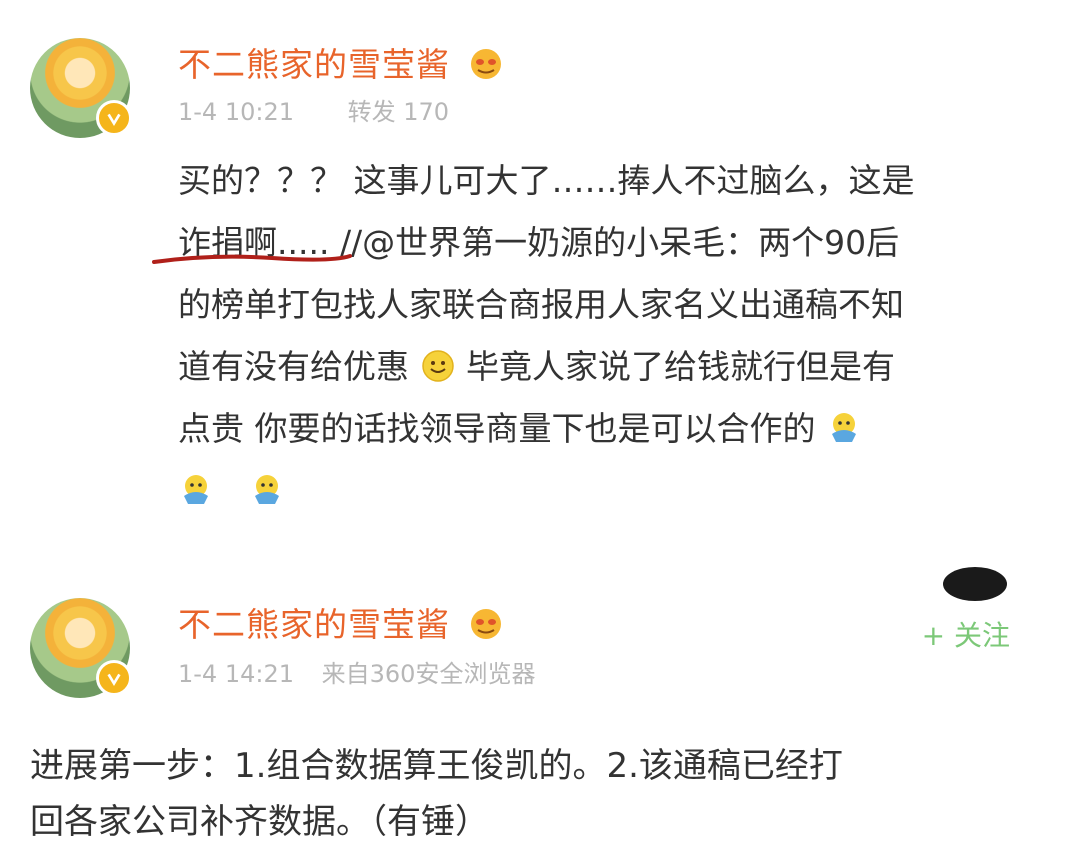 The height and width of the screenshot is (850, 1080). I want to click on follow-button: + 关注, so click(966, 634).